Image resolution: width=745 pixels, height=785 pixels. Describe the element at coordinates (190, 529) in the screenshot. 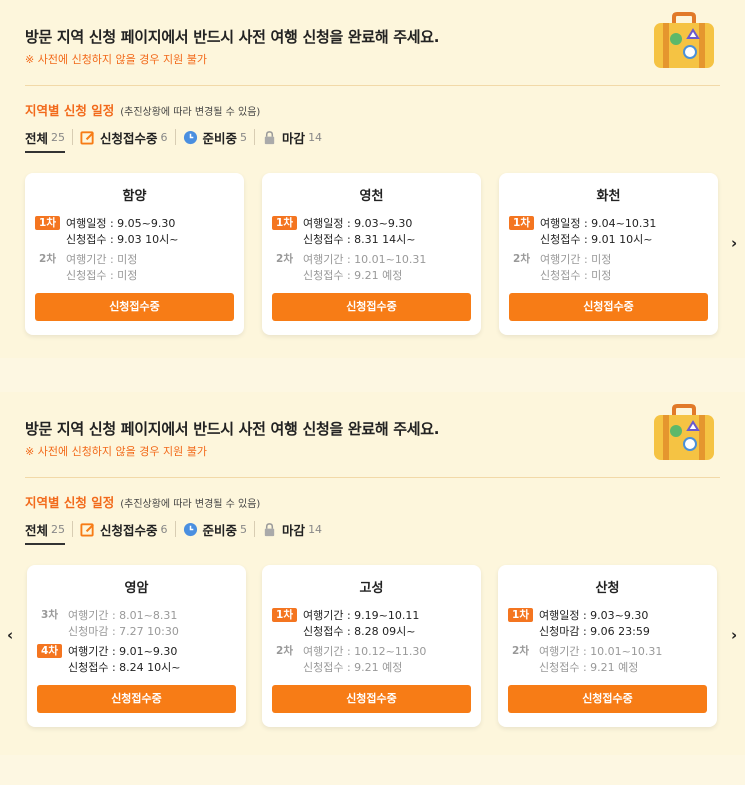

I see `clock-icon` at that location.